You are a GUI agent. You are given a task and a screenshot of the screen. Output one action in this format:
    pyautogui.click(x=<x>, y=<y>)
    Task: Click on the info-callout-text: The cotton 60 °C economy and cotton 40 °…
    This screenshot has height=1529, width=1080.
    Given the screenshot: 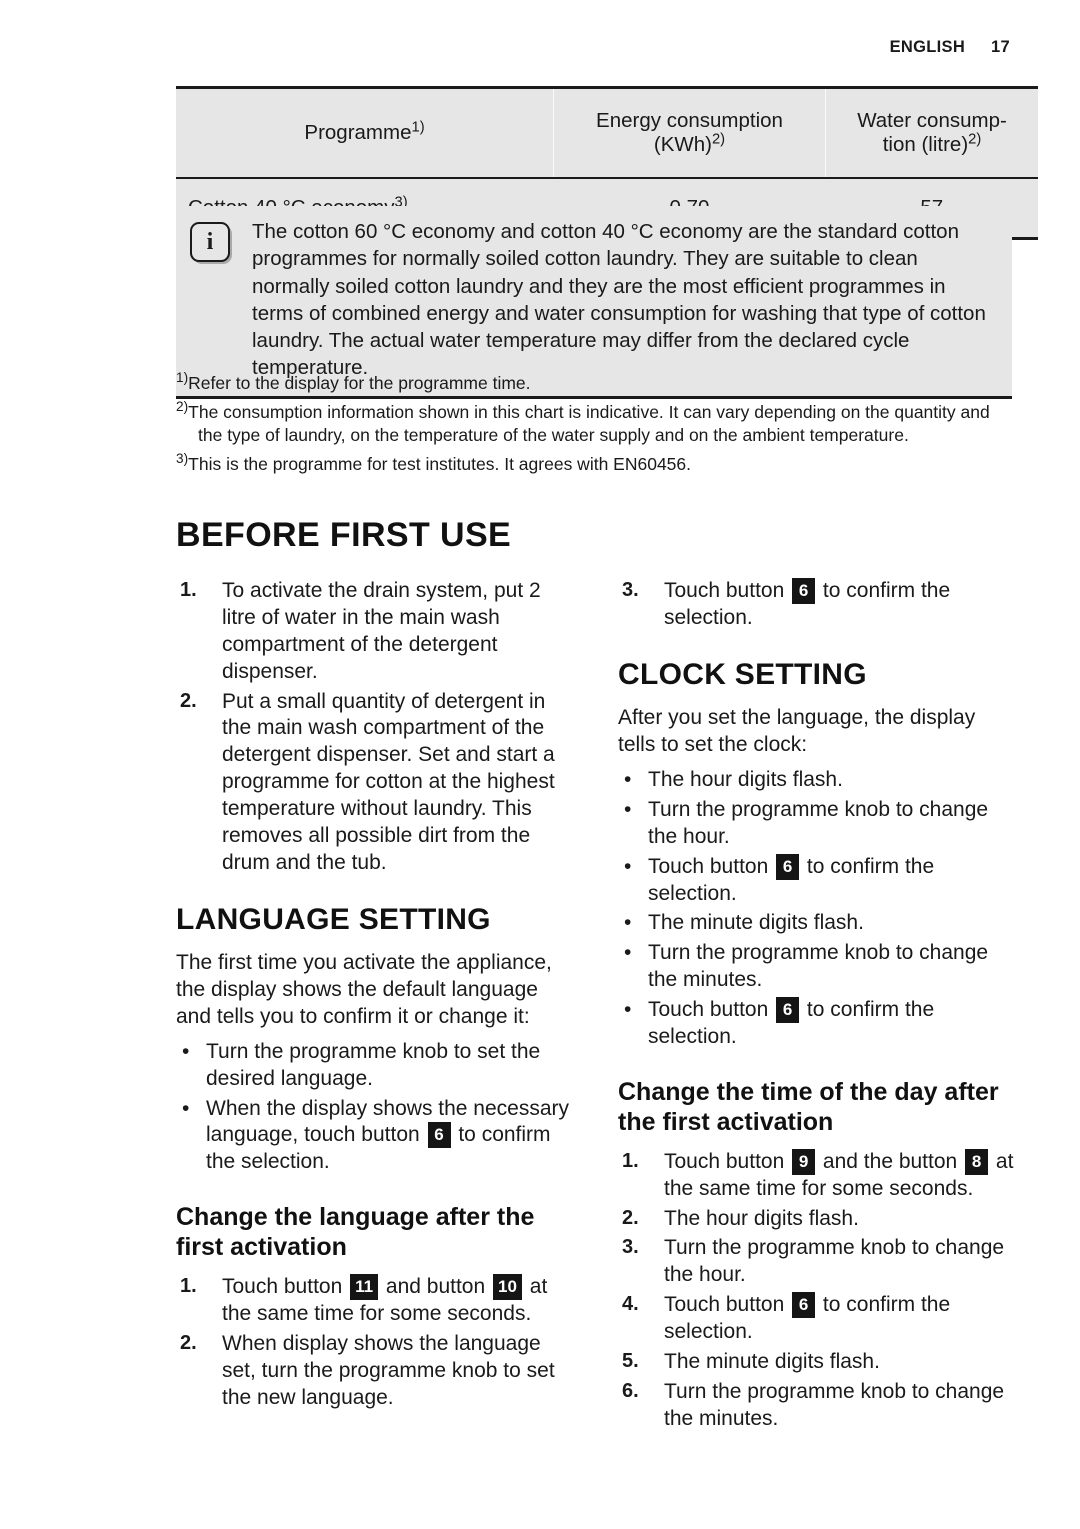 What is the action you would take?
    pyautogui.click(x=619, y=300)
    